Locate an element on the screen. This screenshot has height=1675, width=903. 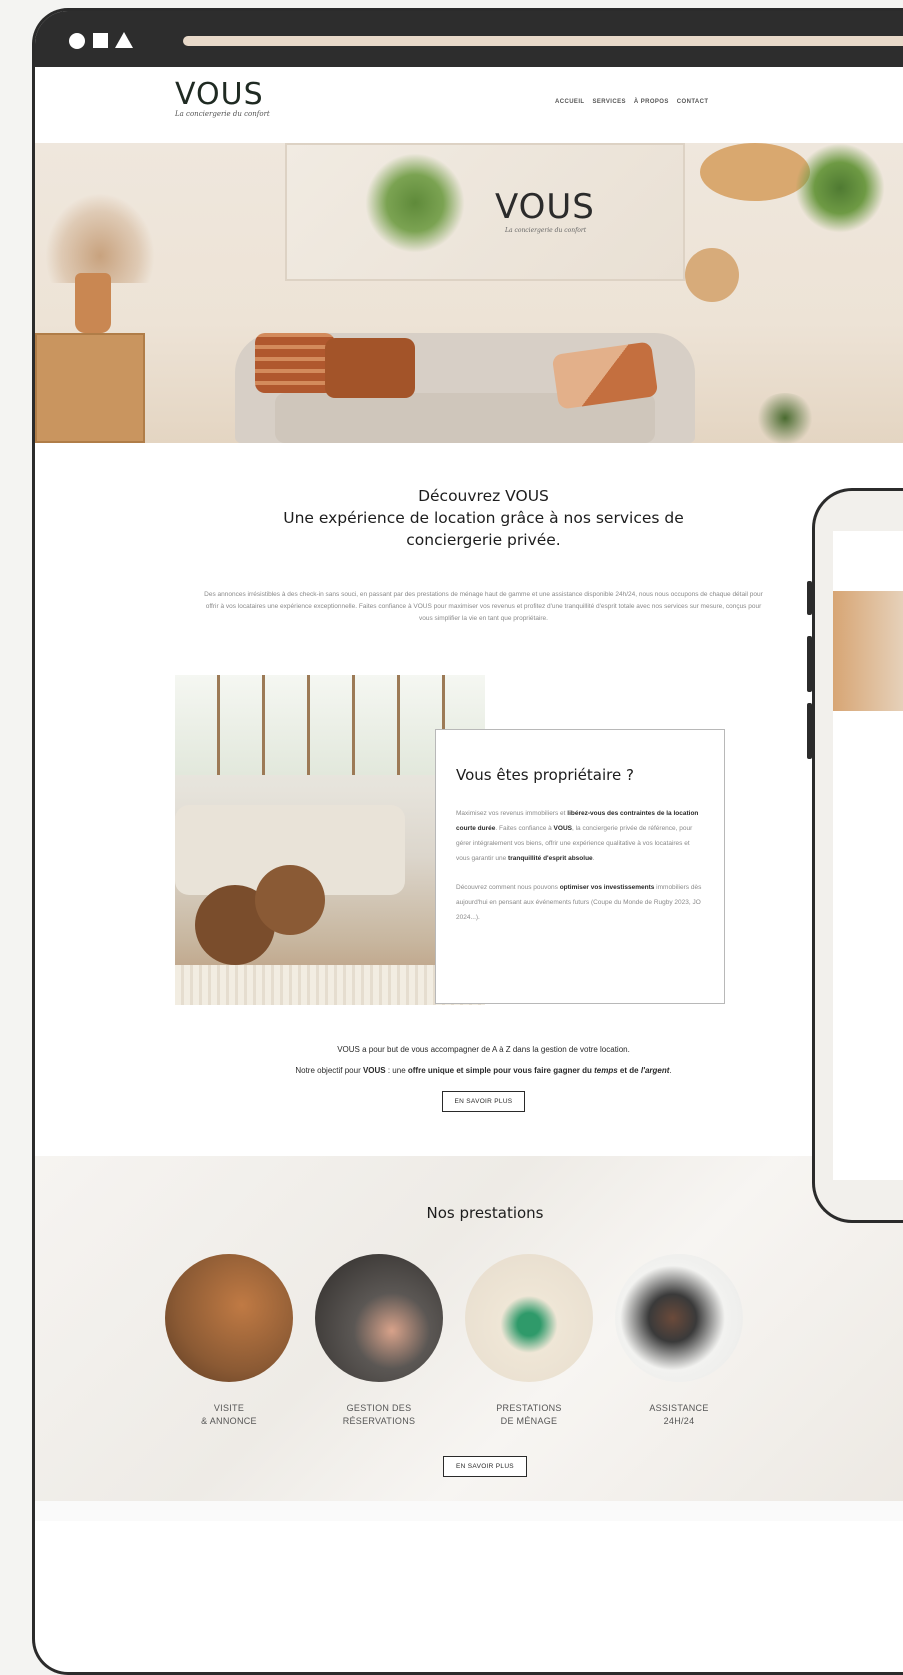
service-label: ASSISTANCE 24H/24 is located at coordinates (679, 1415).